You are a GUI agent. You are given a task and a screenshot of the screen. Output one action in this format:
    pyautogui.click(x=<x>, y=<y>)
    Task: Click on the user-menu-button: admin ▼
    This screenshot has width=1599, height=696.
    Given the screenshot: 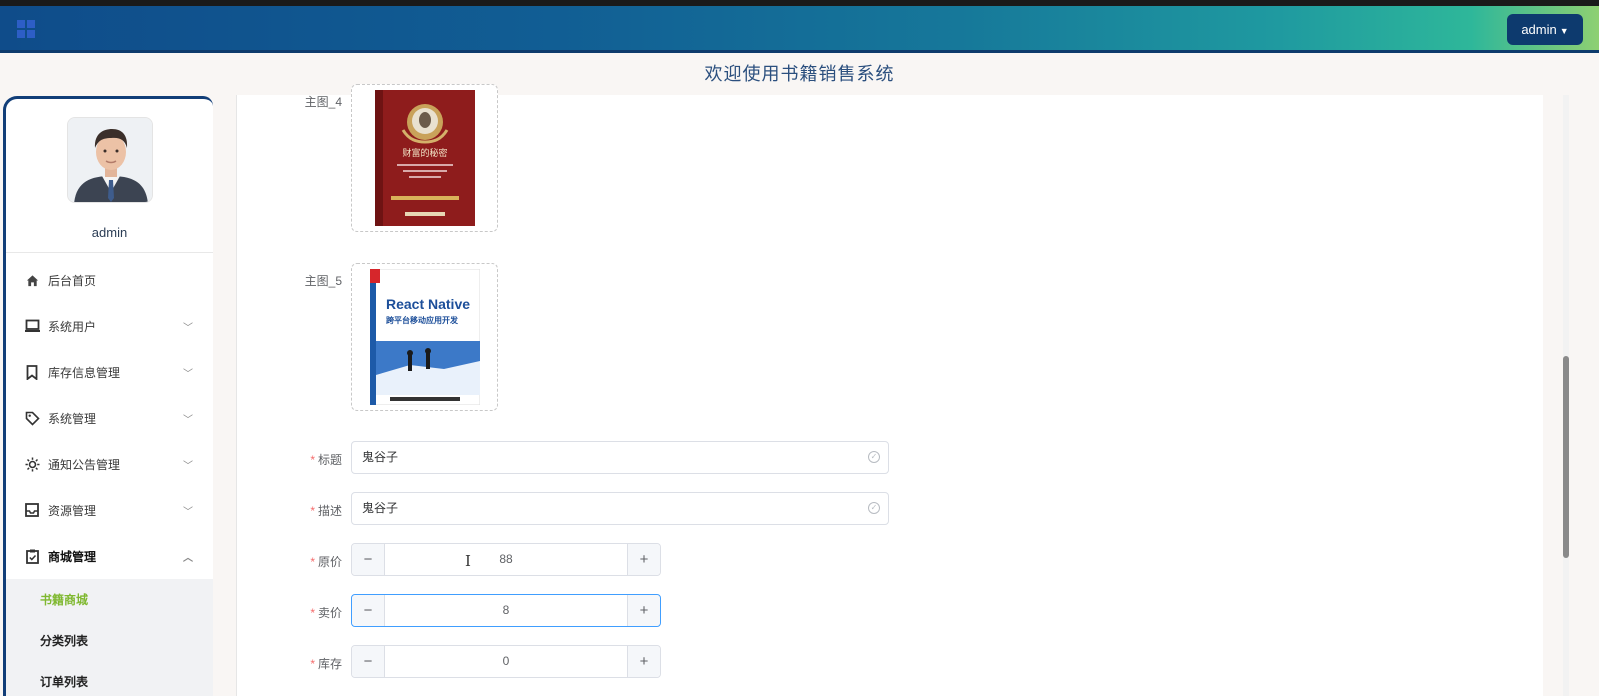 What is the action you would take?
    pyautogui.click(x=1545, y=29)
    